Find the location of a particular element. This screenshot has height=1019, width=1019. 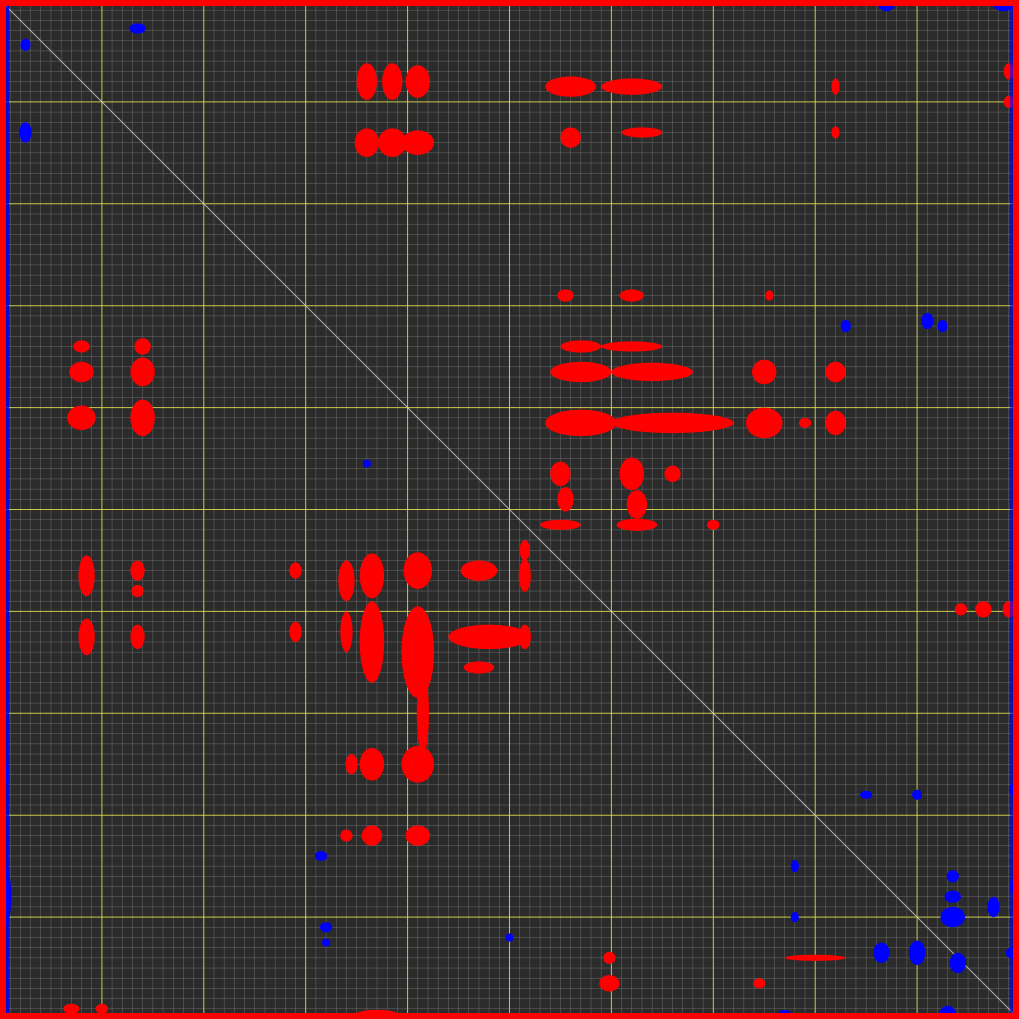

edge-band-top is located at coordinates (509, 3).